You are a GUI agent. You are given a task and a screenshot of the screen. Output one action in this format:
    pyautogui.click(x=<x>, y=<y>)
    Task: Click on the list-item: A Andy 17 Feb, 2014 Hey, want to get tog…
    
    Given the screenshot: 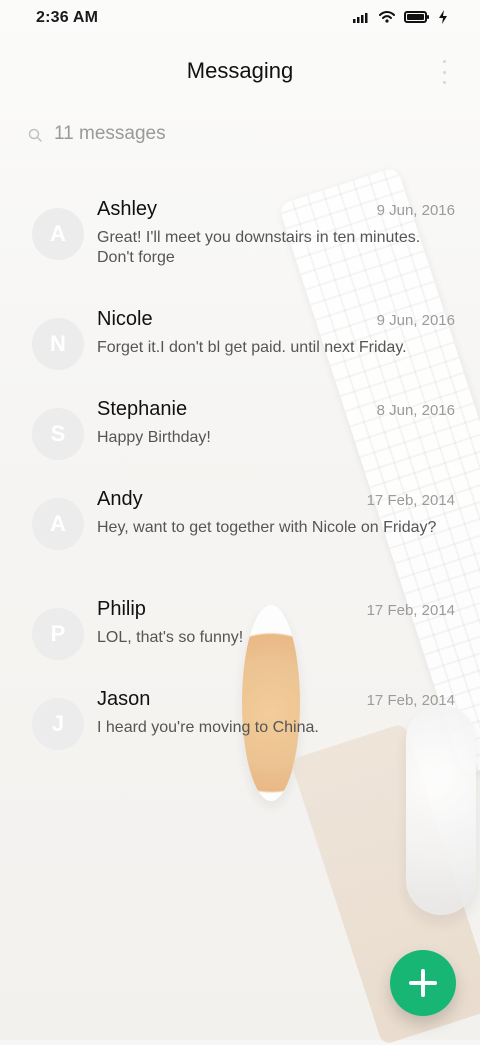 What is the action you would take?
    pyautogui.click(x=240, y=535)
    